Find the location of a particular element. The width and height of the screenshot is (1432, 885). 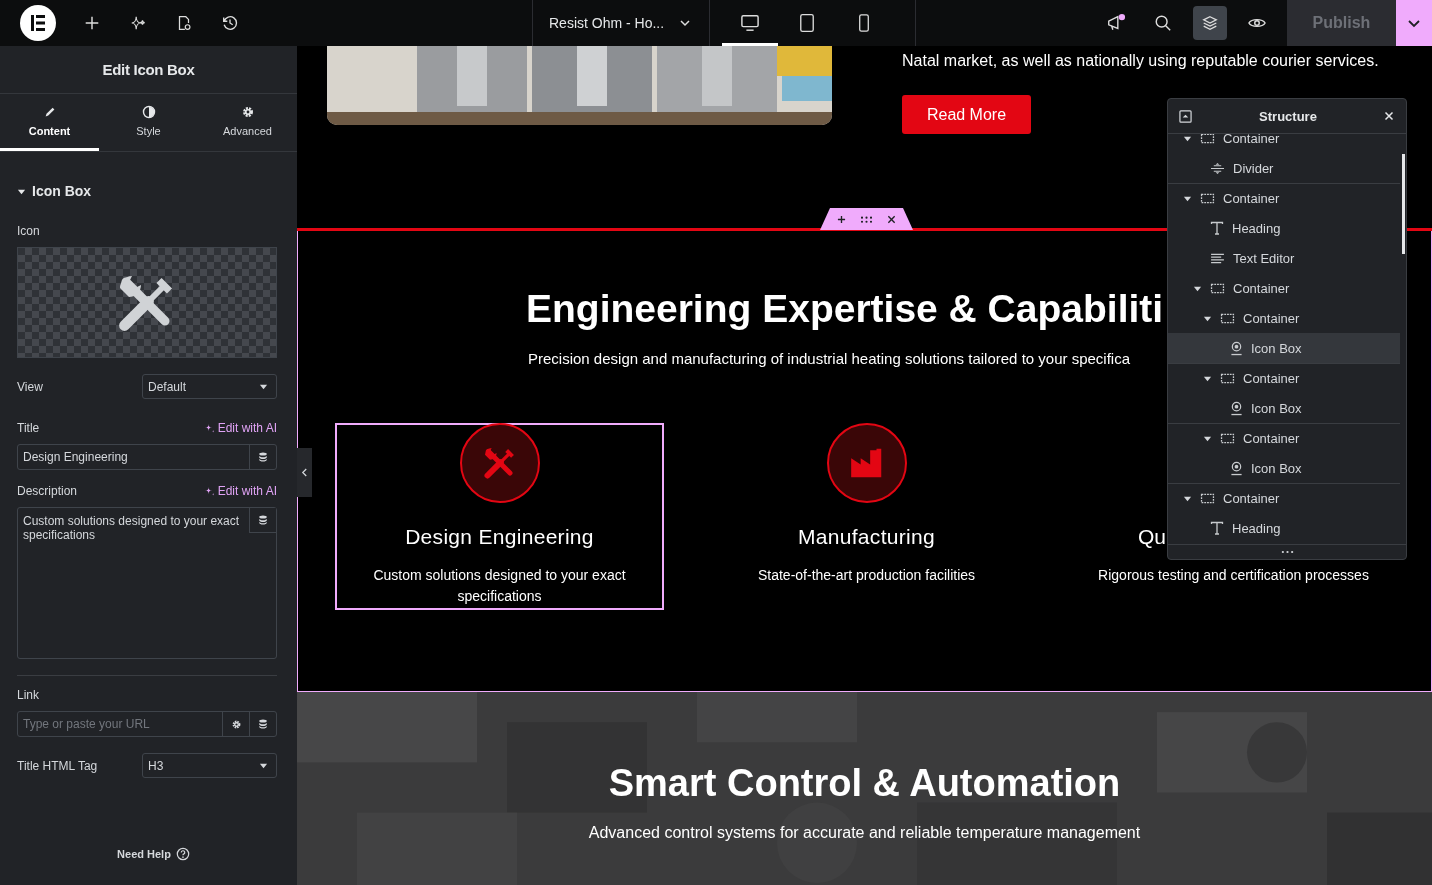

title-html-tag-select: H3 is located at coordinates (209, 765).